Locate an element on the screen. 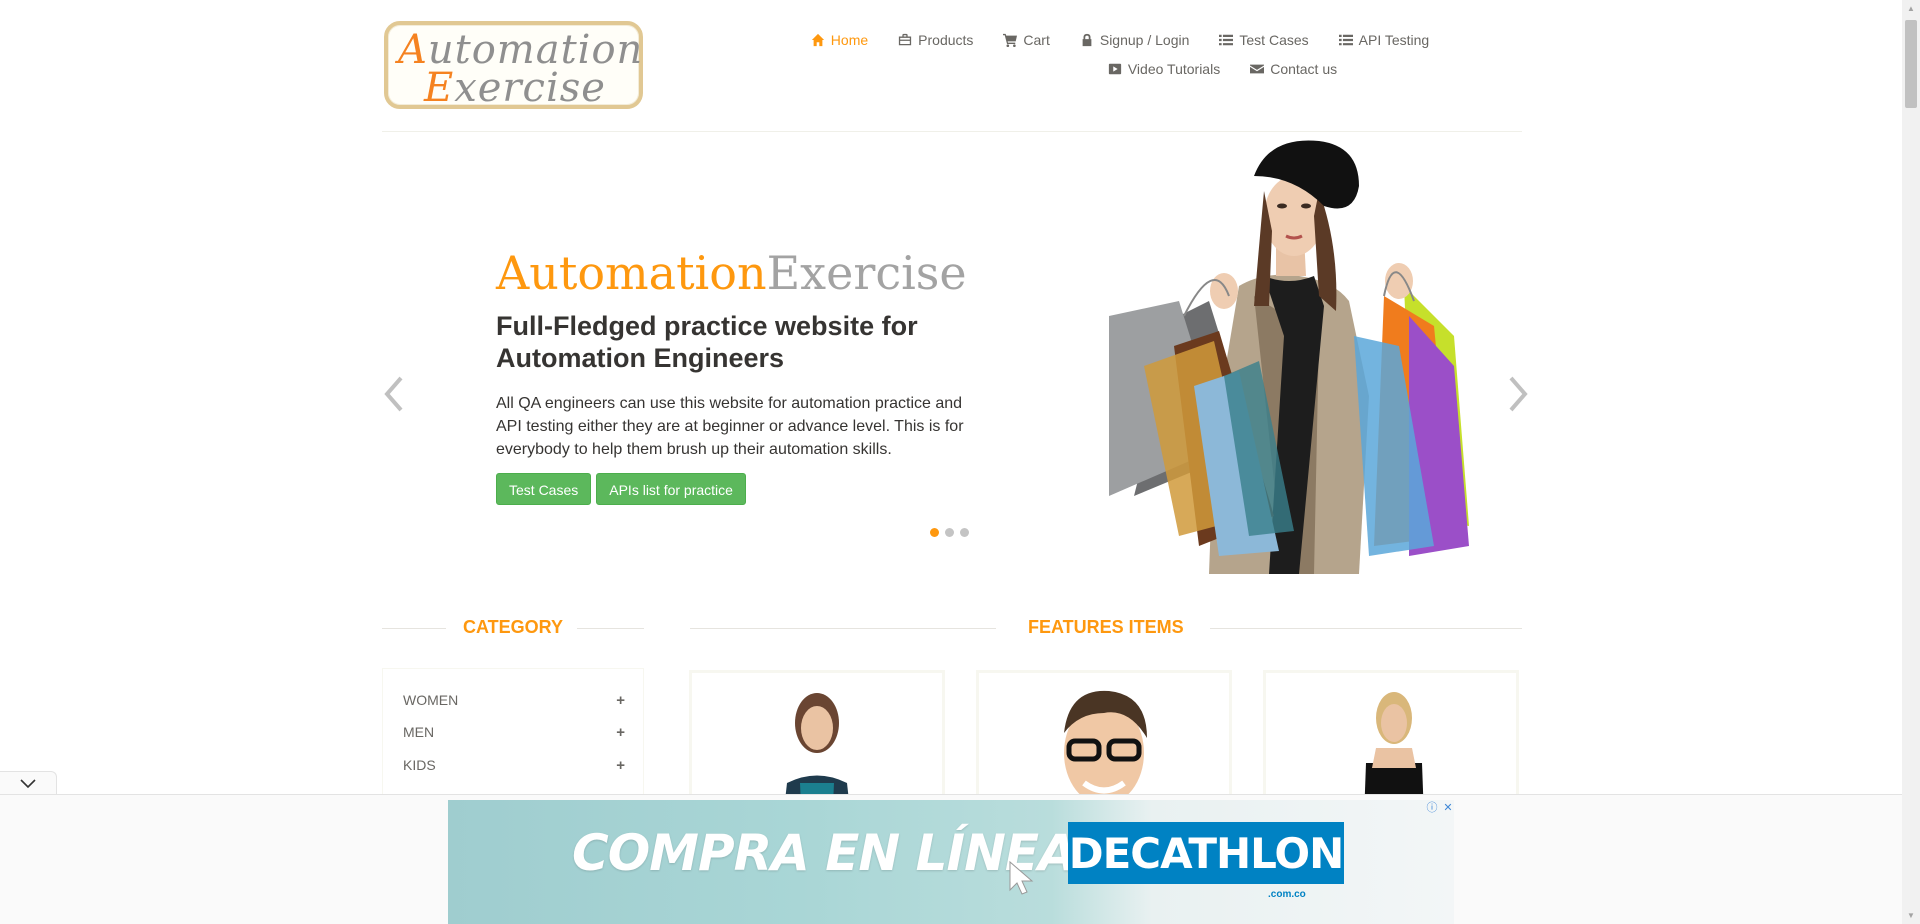  chevron-down-icon is located at coordinates (28, 784).